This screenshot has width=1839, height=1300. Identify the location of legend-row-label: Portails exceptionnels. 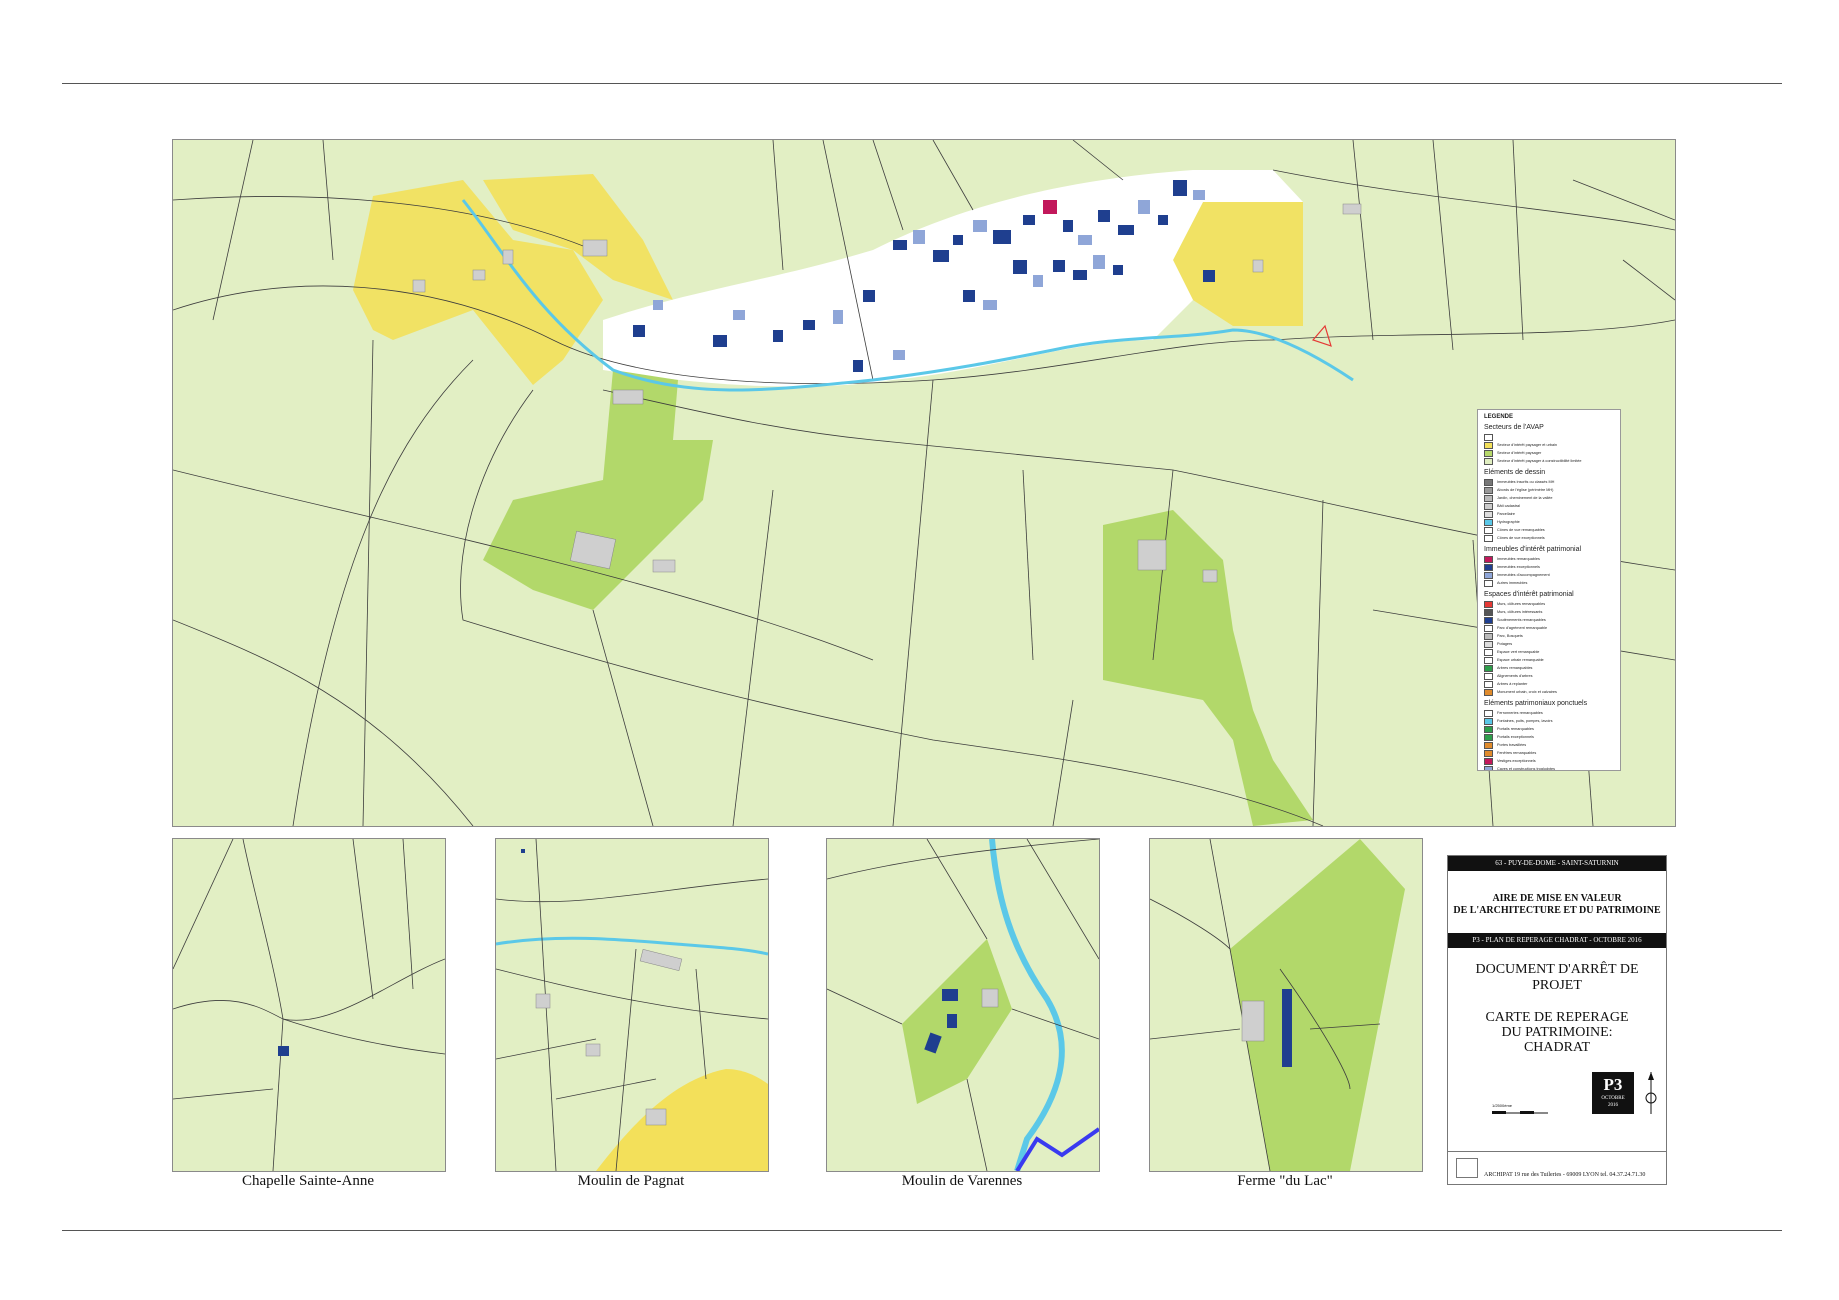
(1515, 737).